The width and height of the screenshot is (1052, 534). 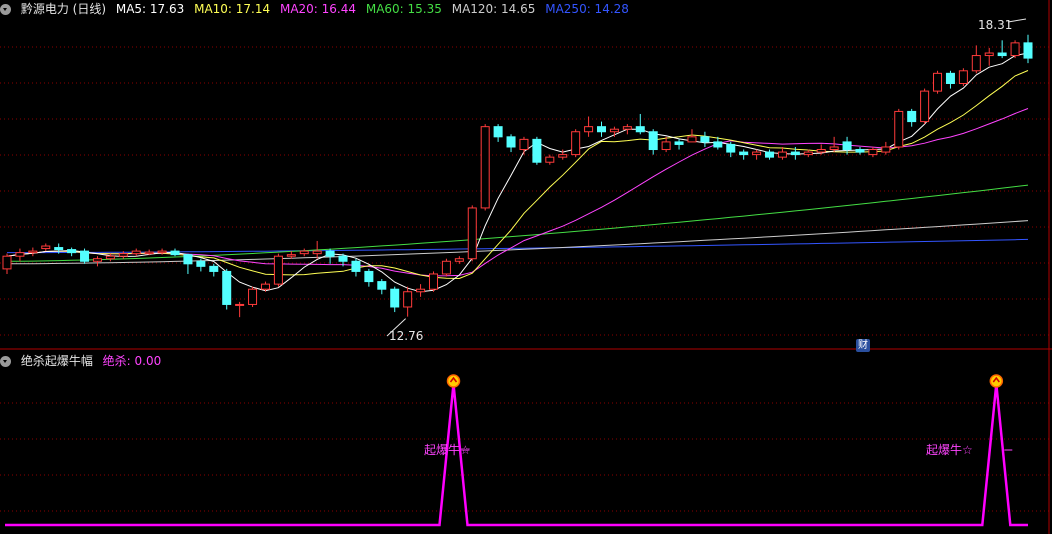 What do you see at coordinates (949, 449) in the screenshot?
I see `signal-label-2: 起爆牛☆` at bounding box center [949, 449].